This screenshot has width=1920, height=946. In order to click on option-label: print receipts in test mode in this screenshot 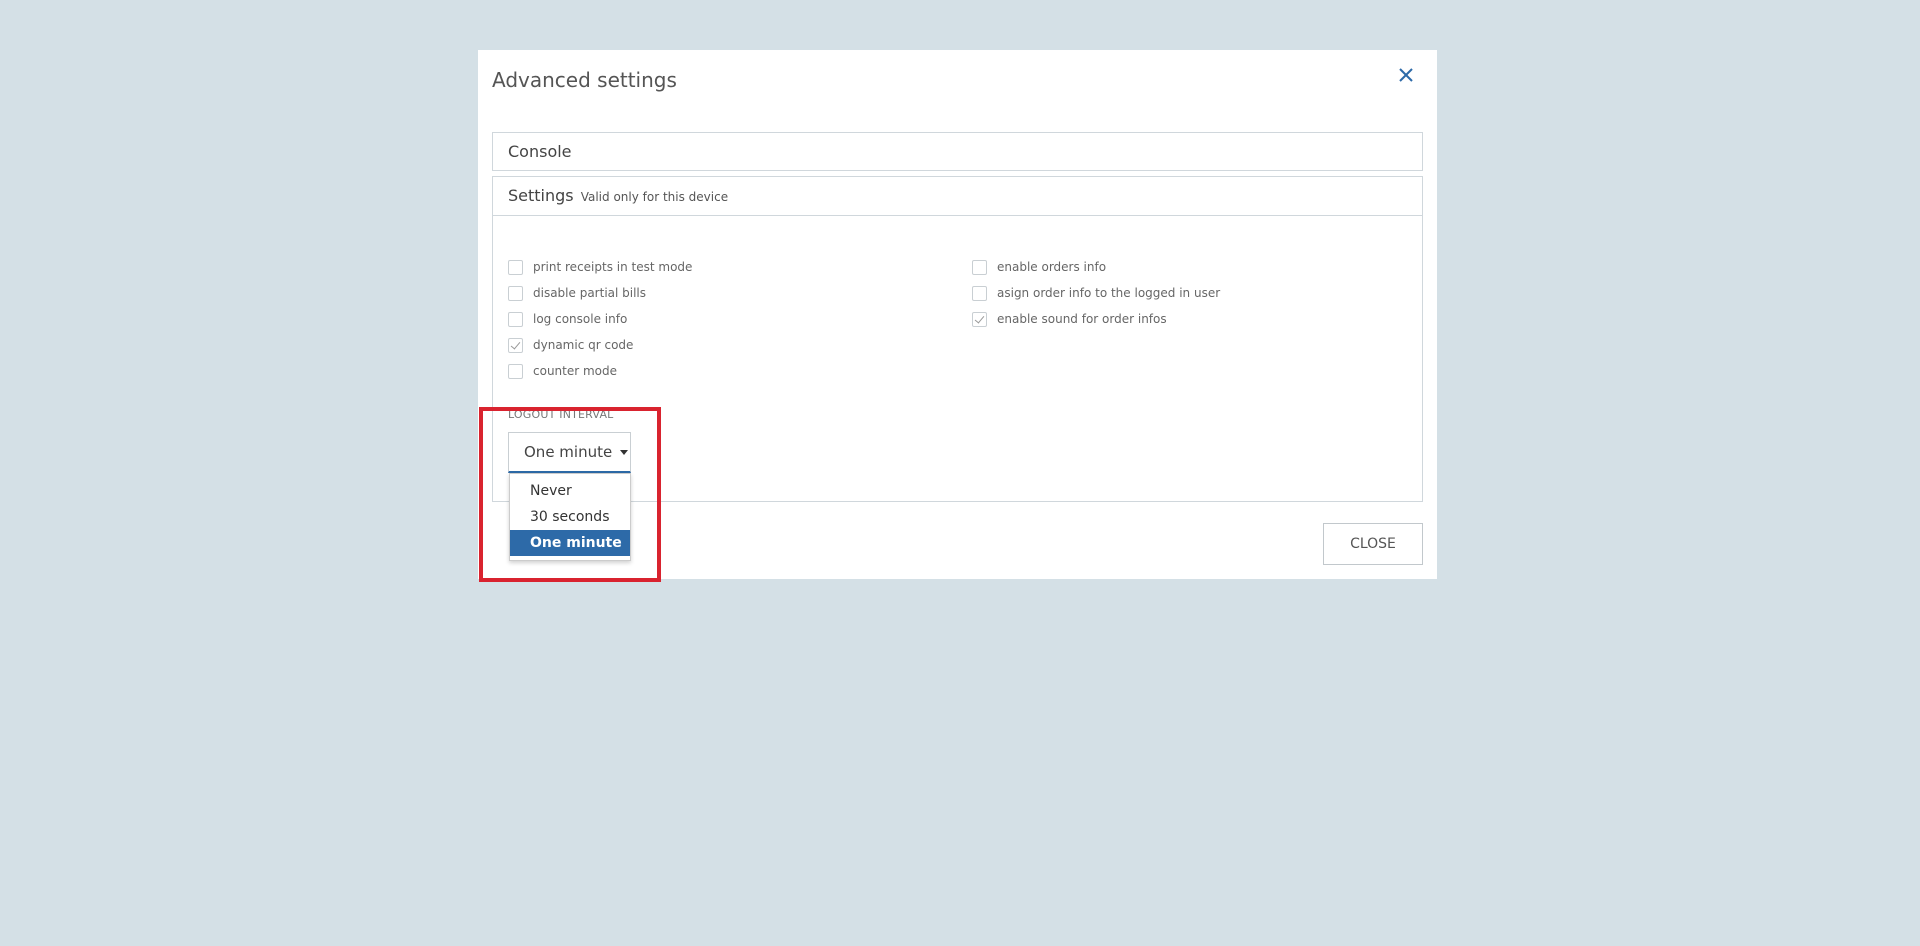, I will do `click(613, 267)`.